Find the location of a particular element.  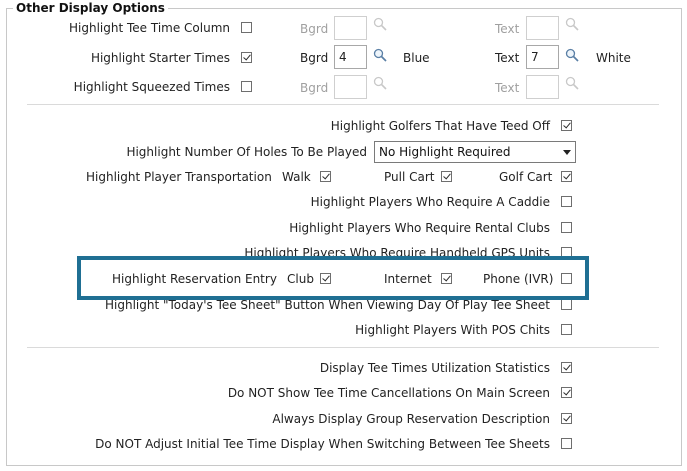

transportation-golf-cart-checkbox is located at coordinates (566, 176).